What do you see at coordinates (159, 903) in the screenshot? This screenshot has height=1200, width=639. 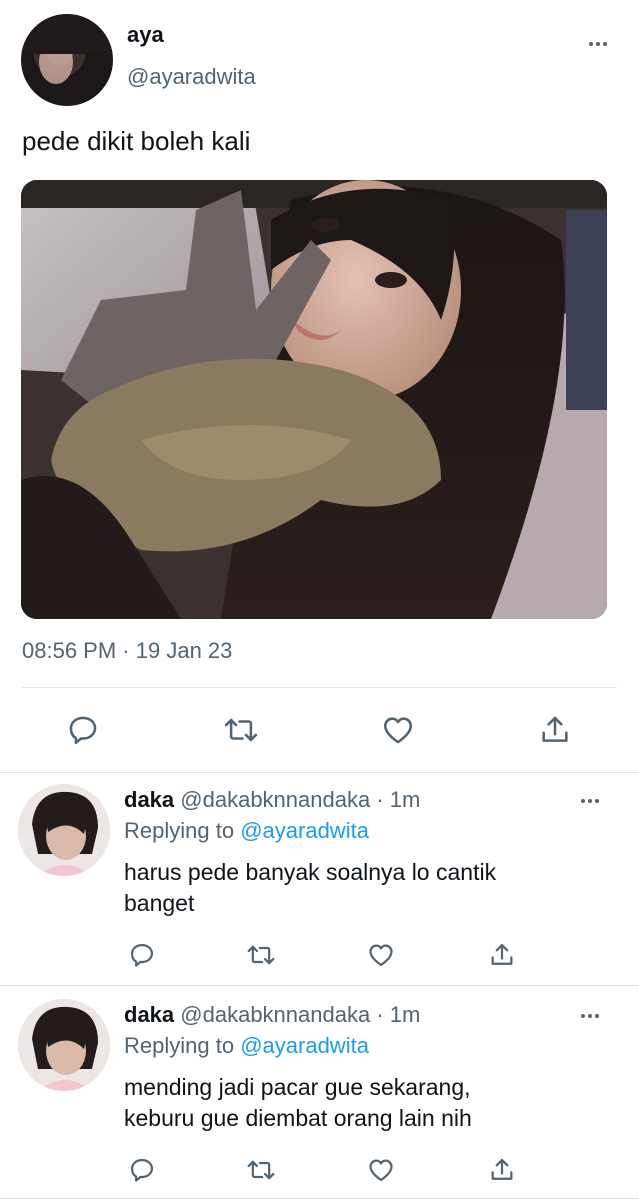 I see `reply-text-line: banget` at bounding box center [159, 903].